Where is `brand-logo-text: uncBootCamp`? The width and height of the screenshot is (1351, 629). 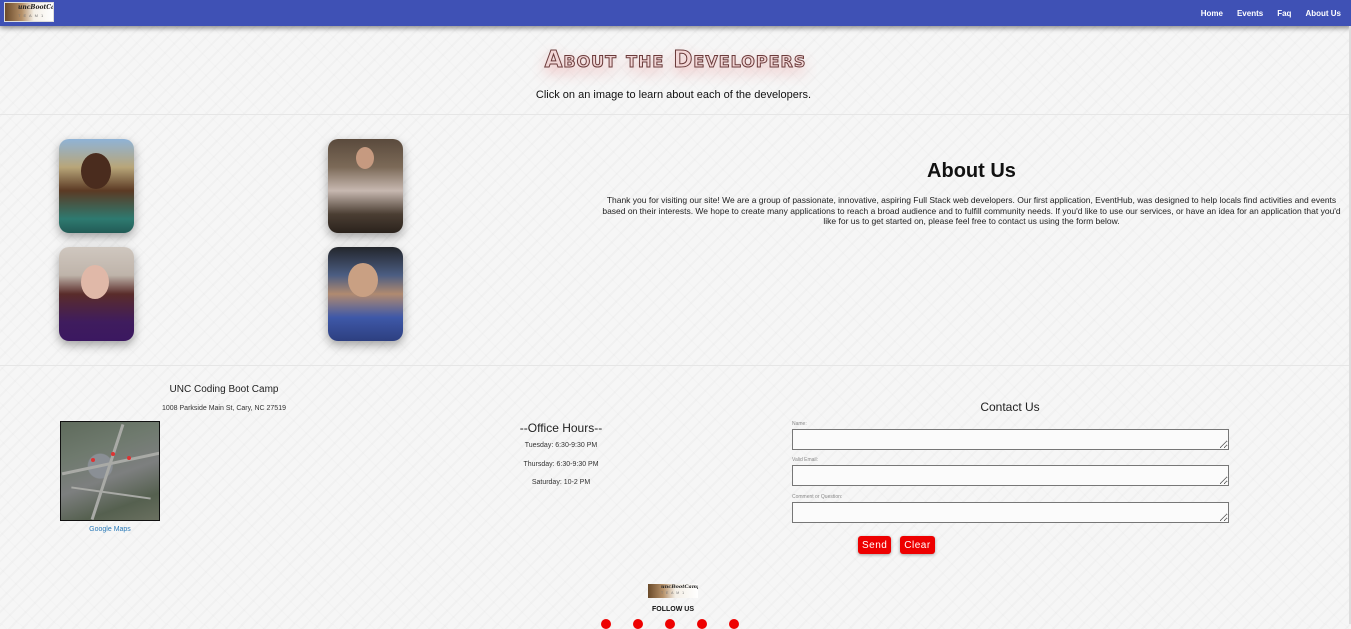 brand-logo-text: uncBootCamp is located at coordinates (35, 7).